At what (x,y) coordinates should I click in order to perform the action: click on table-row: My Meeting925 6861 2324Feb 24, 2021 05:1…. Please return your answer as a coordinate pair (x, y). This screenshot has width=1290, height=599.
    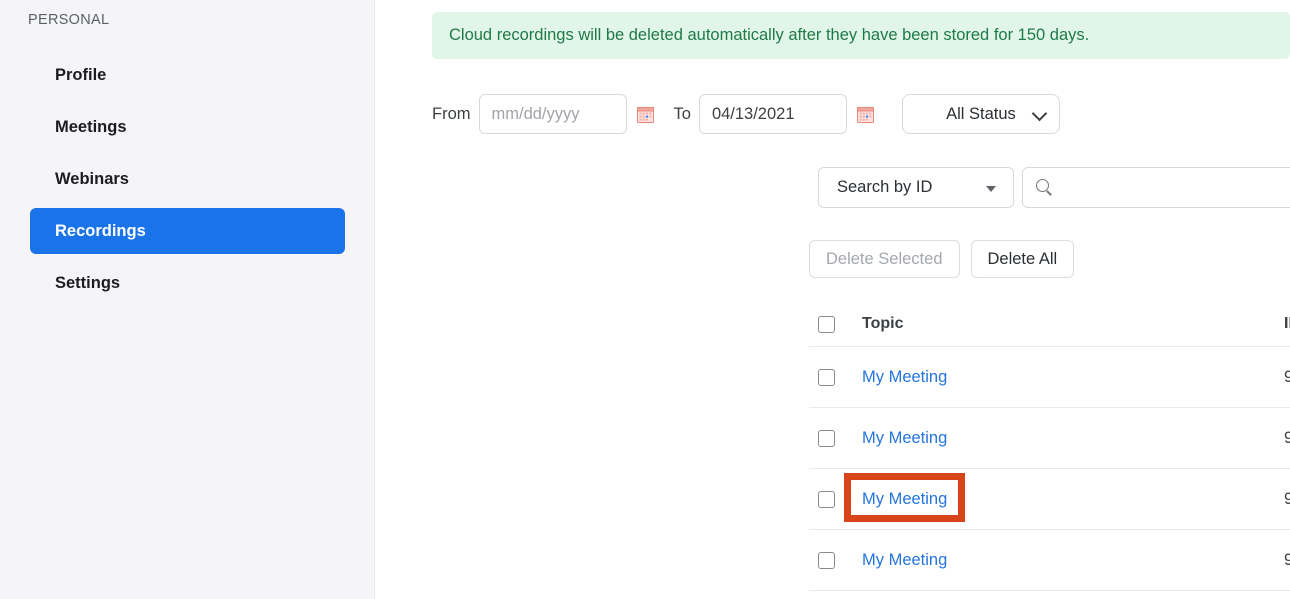
    Looking at the image, I should click on (1049, 499).